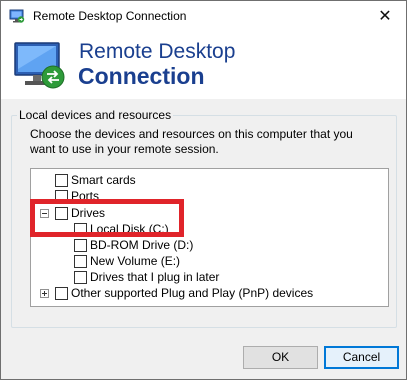 The height and width of the screenshot is (380, 407). I want to click on tree-item-label: Drives that I plug in later, so click(155, 277).